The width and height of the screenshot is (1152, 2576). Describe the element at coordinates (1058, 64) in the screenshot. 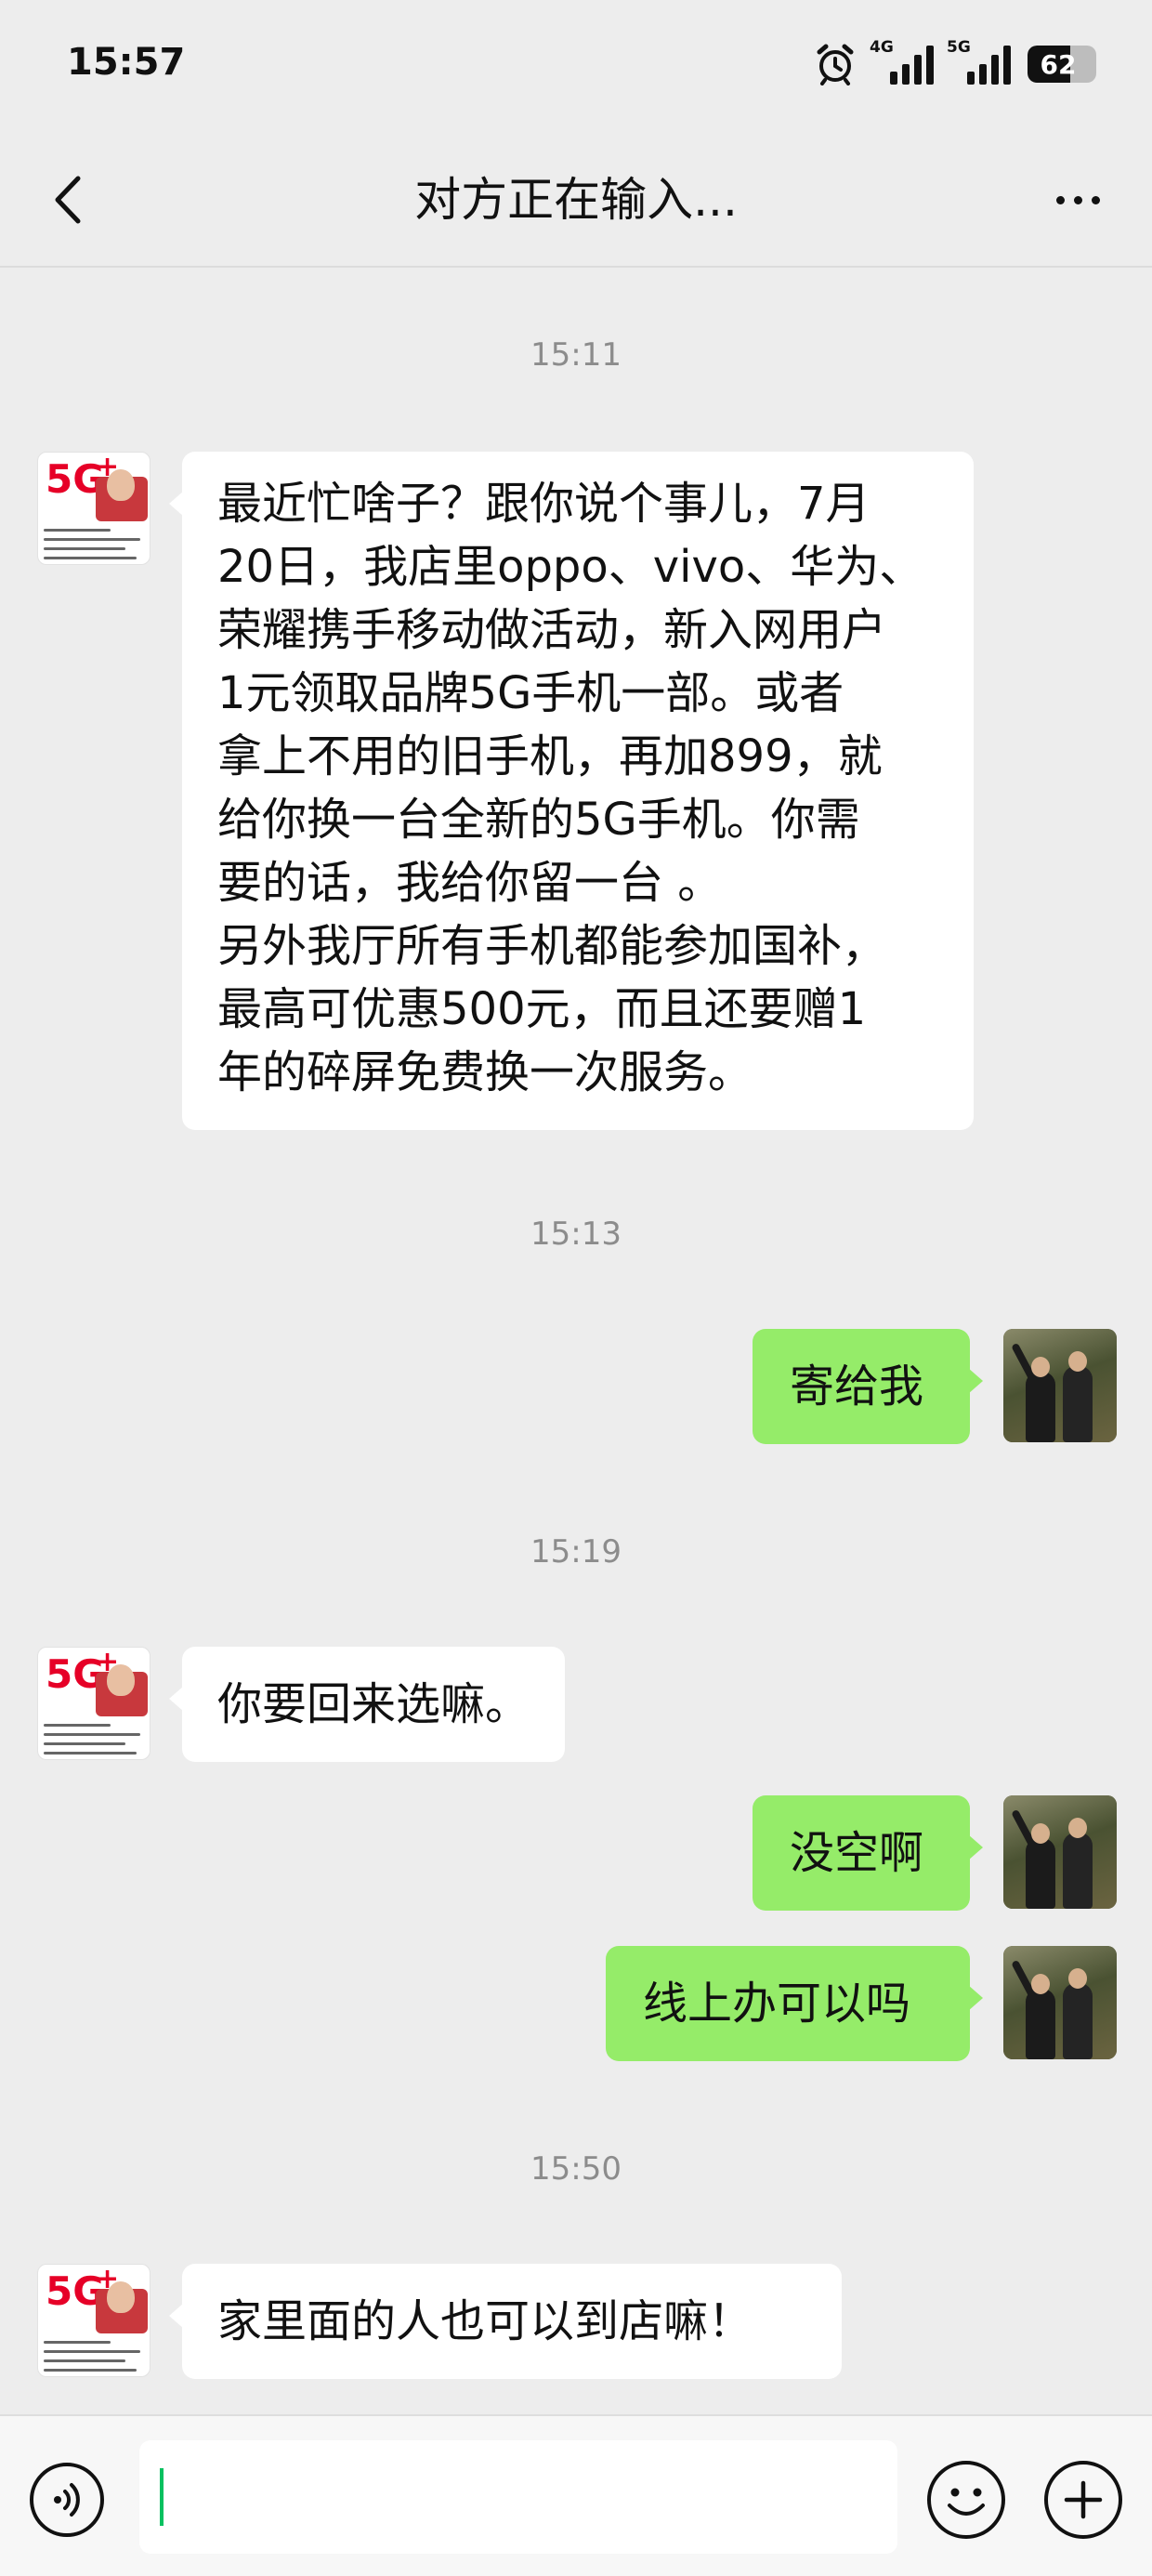

I see `battery-percent: 62` at that location.